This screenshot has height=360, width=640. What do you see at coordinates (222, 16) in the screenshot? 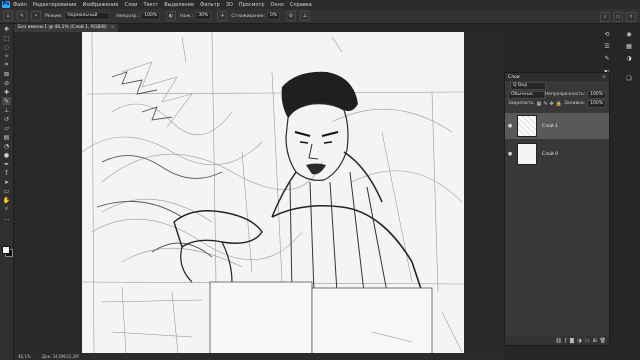
I see `airbrush-icon: ✈` at bounding box center [222, 16].